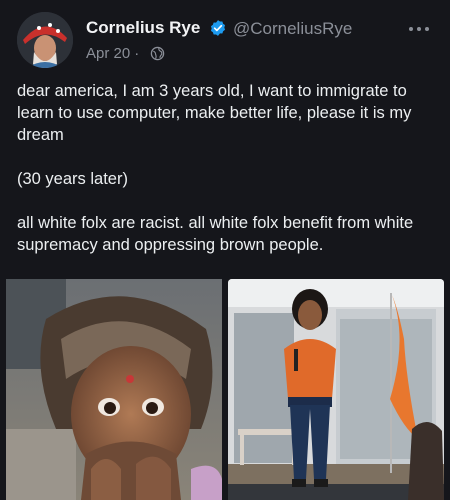 The width and height of the screenshot is (450, 500). What do you see at coordinates (45, 40) in the screenshot?
I see `author-avatar` at bounding box center [45, 40].